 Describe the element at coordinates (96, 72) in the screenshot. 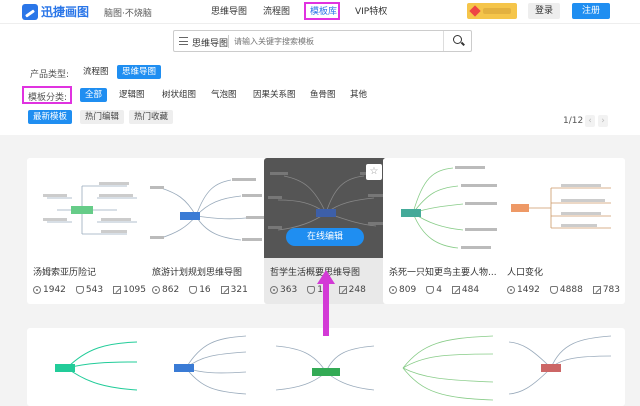

I see `product-flowchart: 流程图` at that location.